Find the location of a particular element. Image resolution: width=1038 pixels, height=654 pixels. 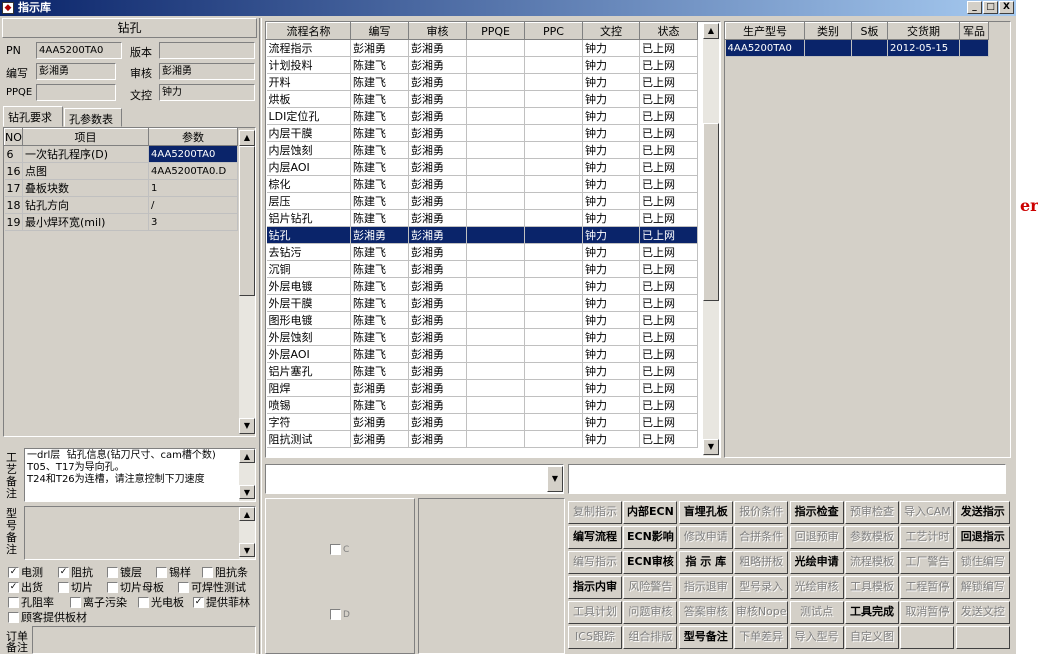

action-button: 流程模板 is located at coordinates (872, 562).